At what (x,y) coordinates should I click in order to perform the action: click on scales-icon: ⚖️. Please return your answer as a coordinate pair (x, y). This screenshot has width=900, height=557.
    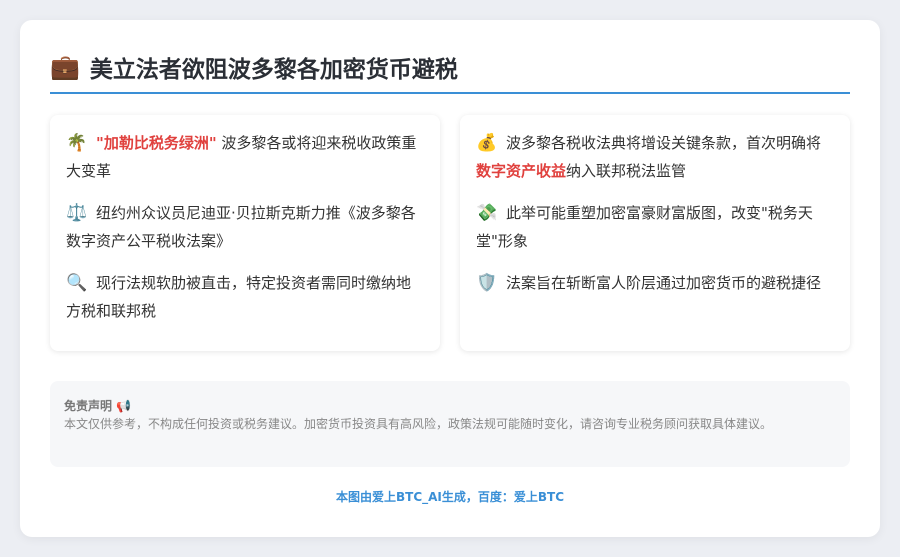
    Looking at the image, I should click on (77, 213).